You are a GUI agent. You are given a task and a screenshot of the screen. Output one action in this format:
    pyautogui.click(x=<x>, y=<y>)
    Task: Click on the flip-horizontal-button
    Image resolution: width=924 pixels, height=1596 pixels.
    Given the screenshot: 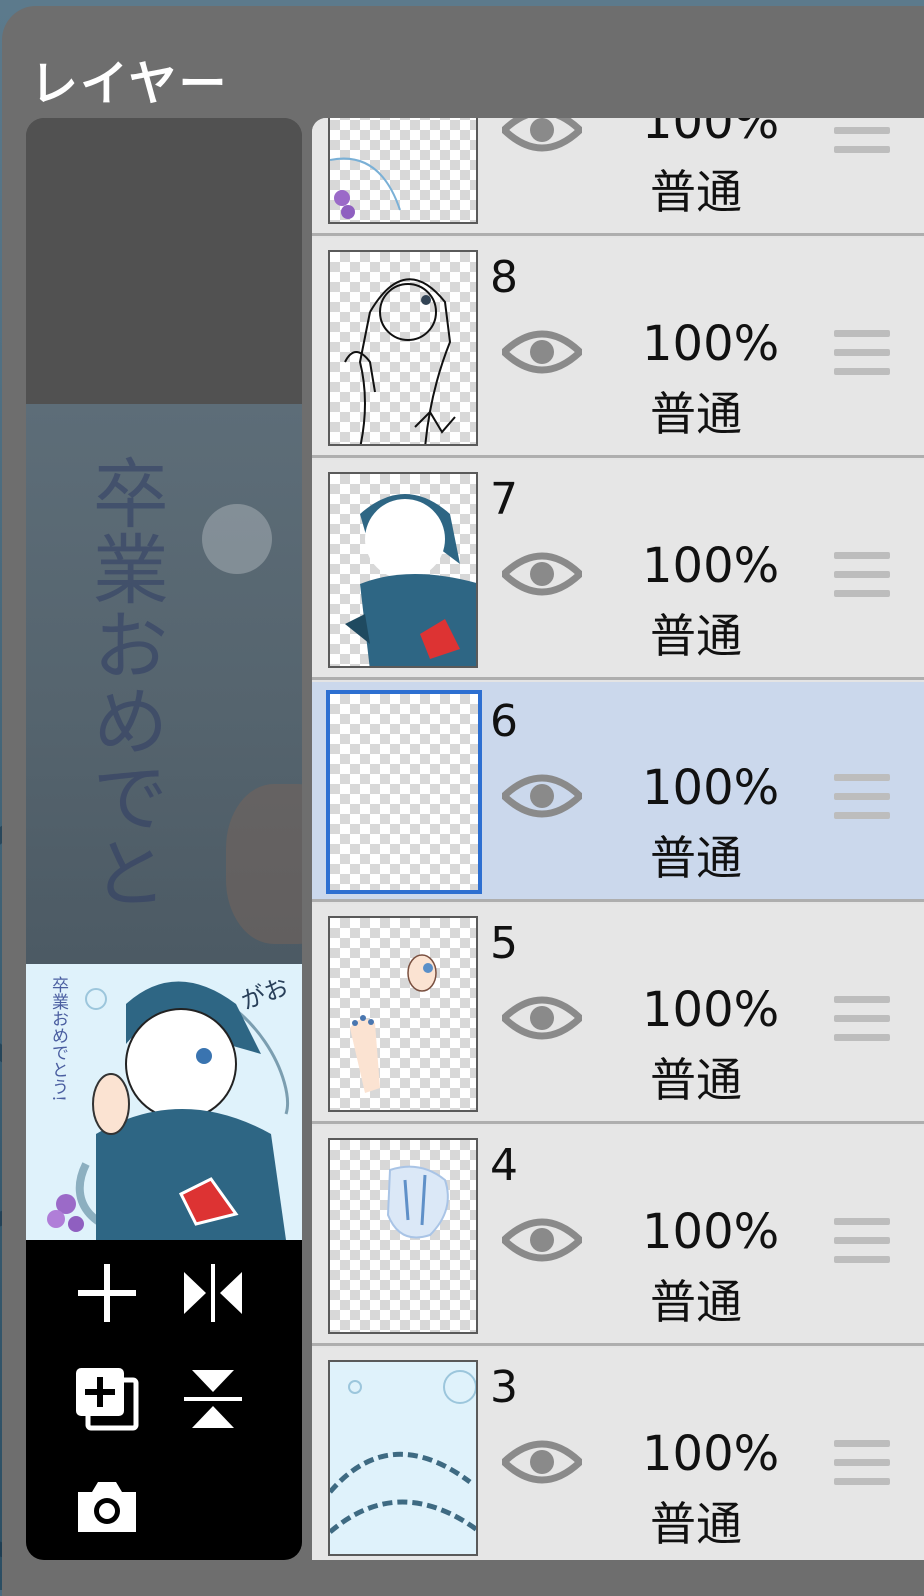 What is the action you would take?
    pyautogui.click(x=213, y=1293)
    